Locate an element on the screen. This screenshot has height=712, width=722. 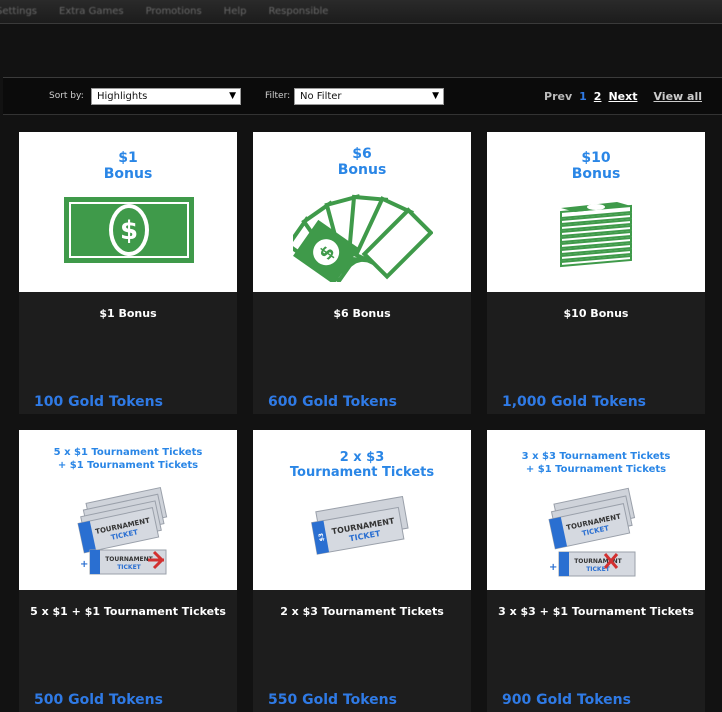
image-title-line1: $1 is located at coordinates (128, 158).